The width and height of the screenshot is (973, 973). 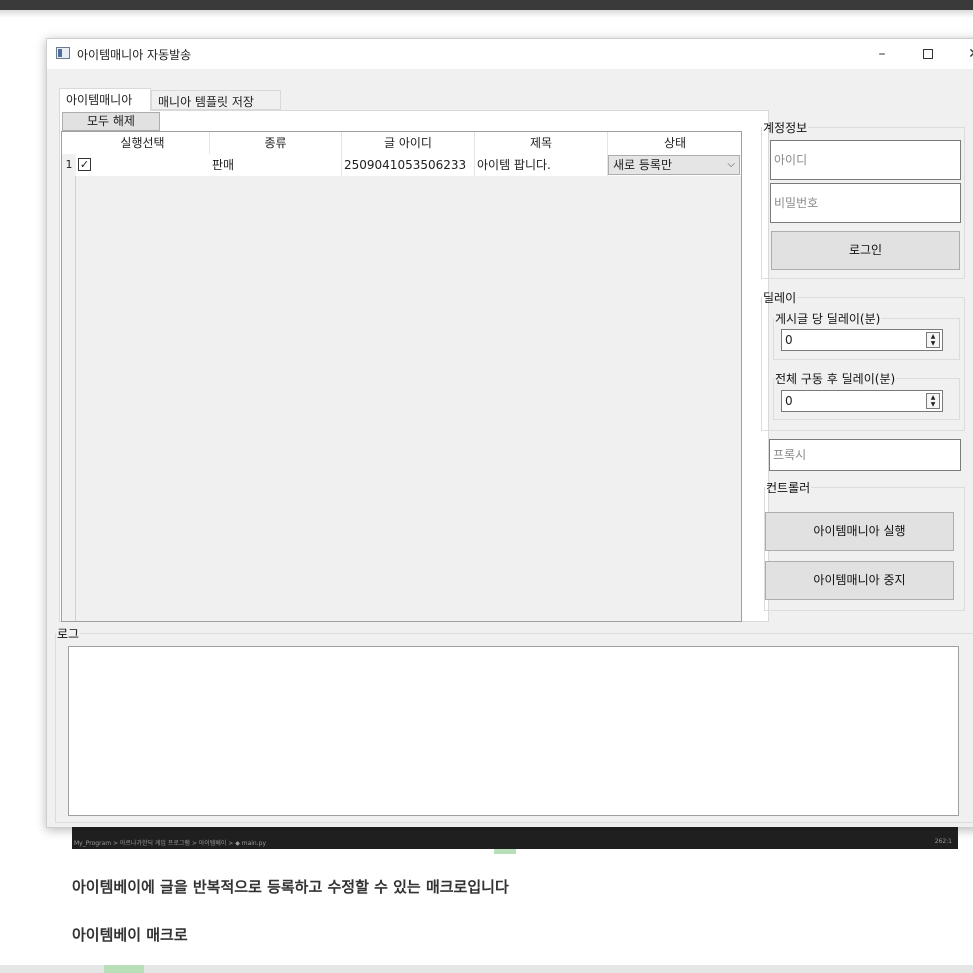 What do you see at coordinates (68, 634) in the screenshot?
I see `log-group-title: 로그` at bounding box center [68, 634].